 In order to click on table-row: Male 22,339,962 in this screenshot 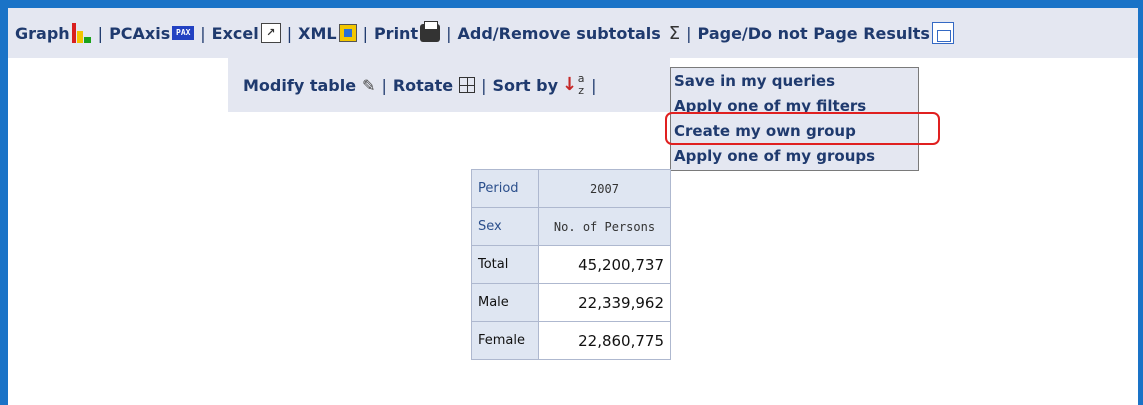, I will do `click(571, 302)`.